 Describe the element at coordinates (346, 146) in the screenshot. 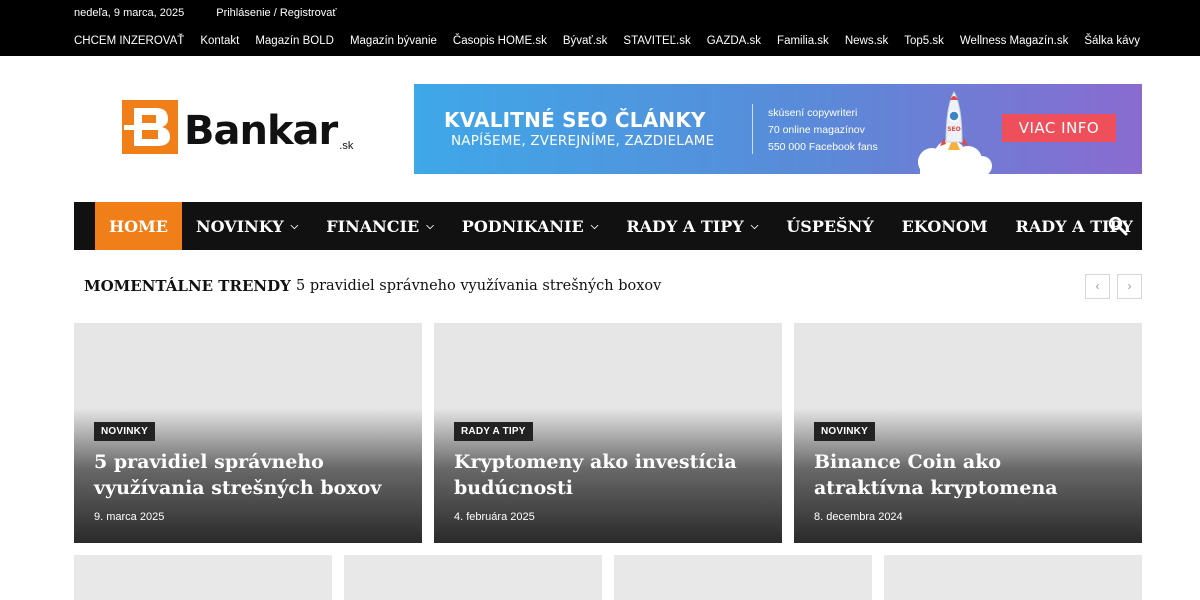

I see `logo-tld: .sk` at that location.